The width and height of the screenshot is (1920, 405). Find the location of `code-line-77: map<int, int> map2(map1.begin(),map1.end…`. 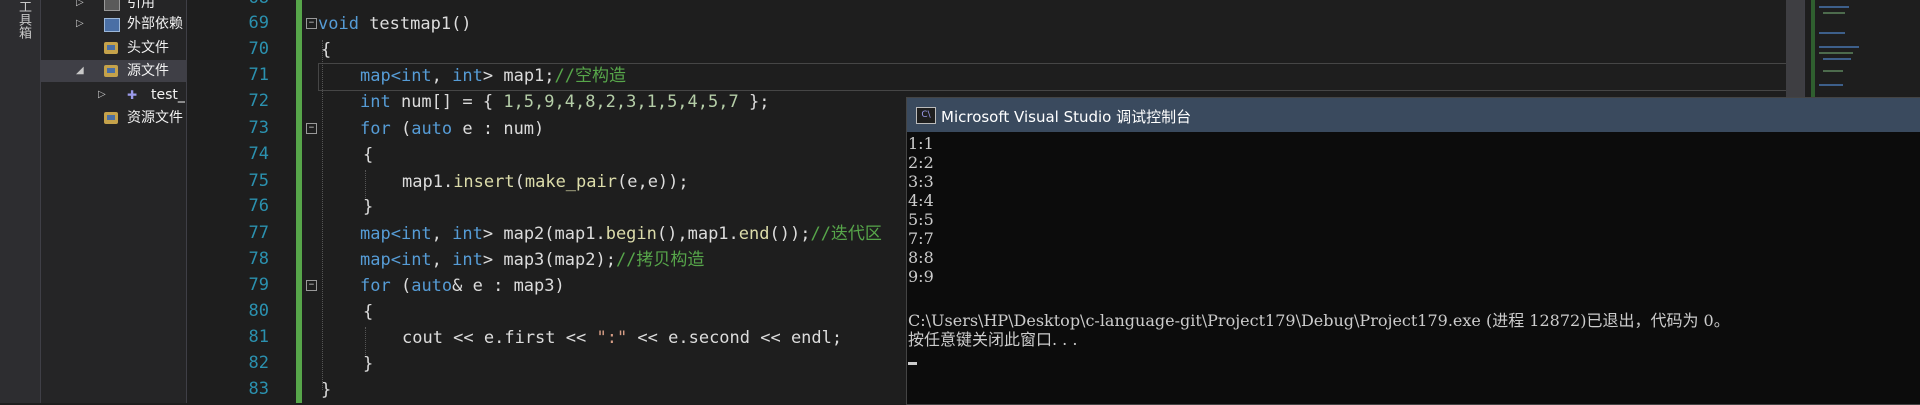

code-line-77: map<int, int> map2(map1.begin(),map1.end… is located at coordinates (621, 234).